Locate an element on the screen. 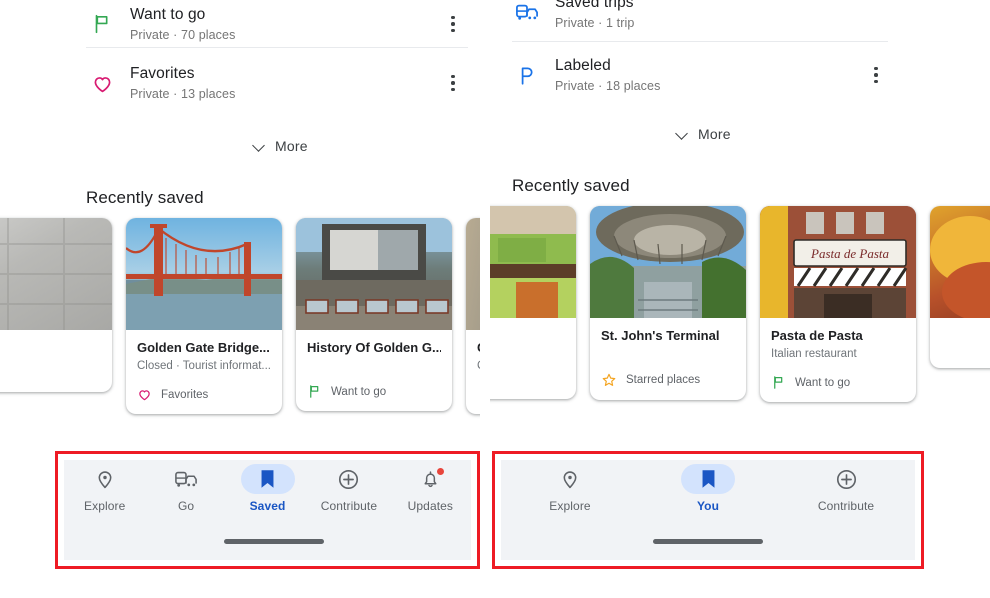 The width and height of the screenshot is (990, 598). saved-list-row: Saved trips Private · 1 trip is located at coordinates (705, 20).